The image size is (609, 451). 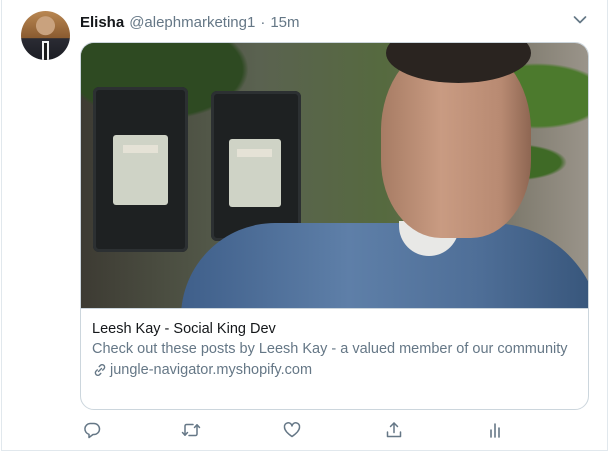 I want to click on card-domain: jungle-navigator.myshopify.com, so click(x=334, y=370).